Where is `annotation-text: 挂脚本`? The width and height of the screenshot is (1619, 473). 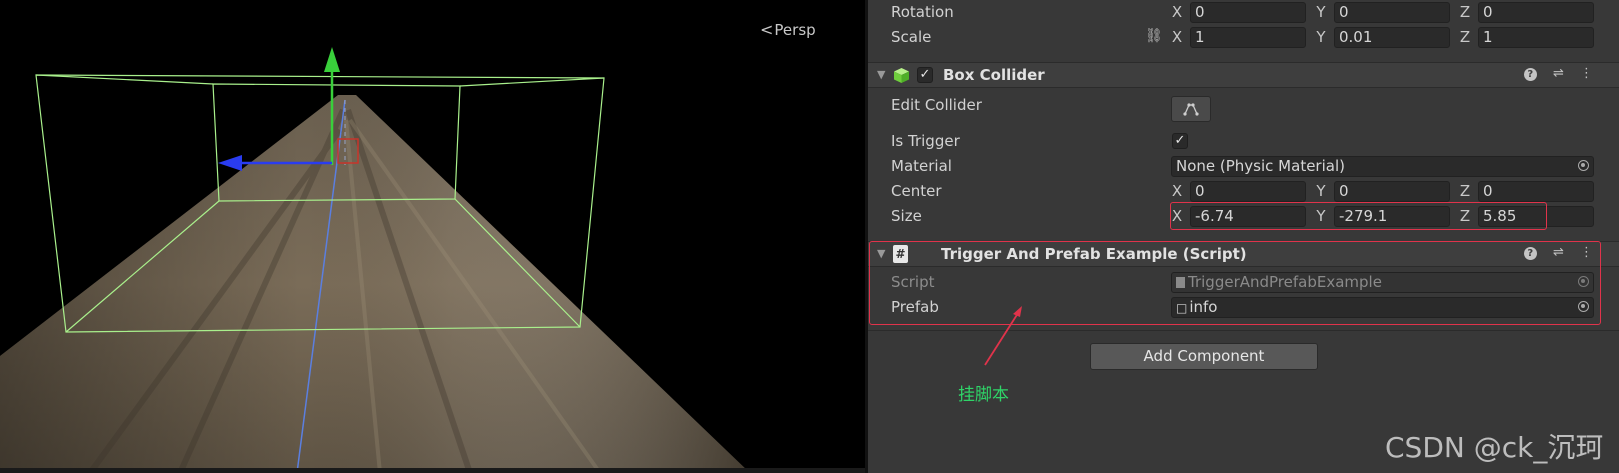 annotation-text: 挂脚本 is located at coordinates (983, 395).